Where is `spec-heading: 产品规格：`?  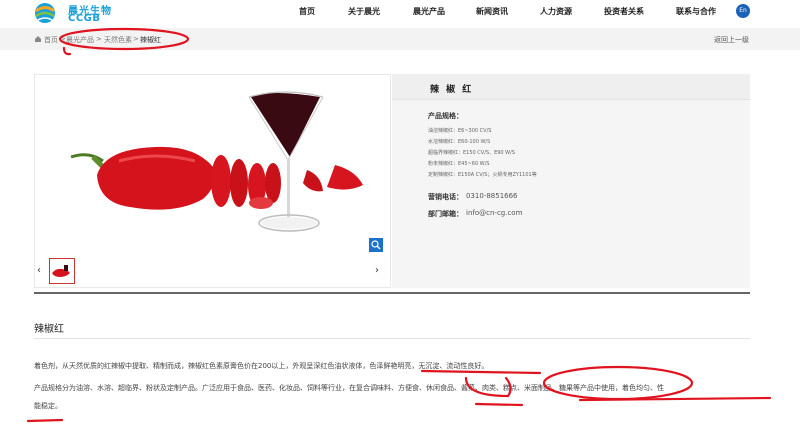 spec-heading: 产品规格： is located at coordinates (445, 116).